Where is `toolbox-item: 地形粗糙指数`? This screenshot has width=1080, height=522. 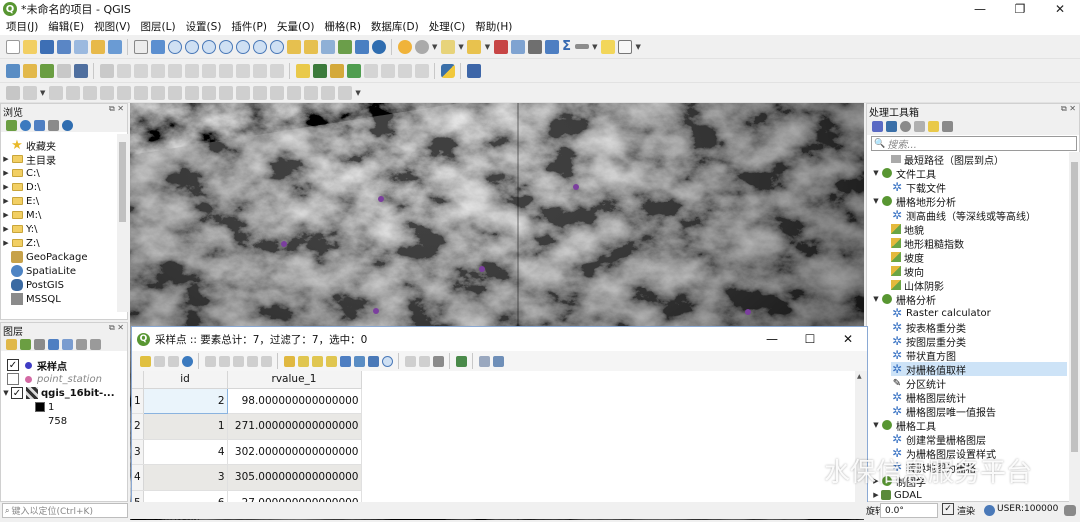
toolbox-item: 地形粗糙指数 is located at coordinates (927, 243).